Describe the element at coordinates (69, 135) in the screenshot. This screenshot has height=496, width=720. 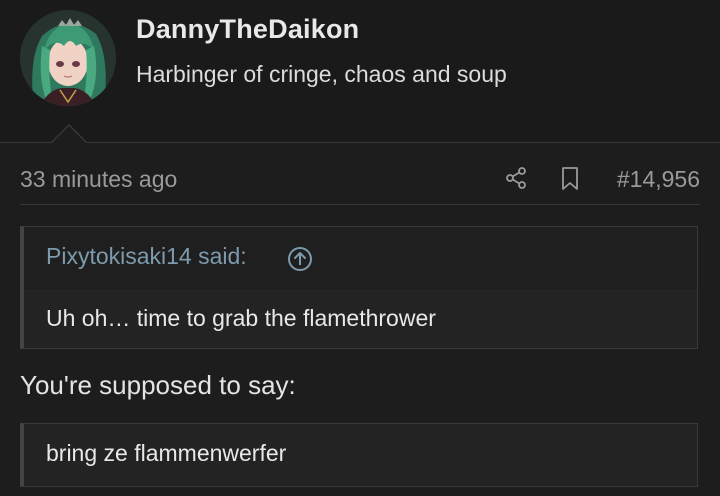
I see `speech-arrow-fill` at that location.